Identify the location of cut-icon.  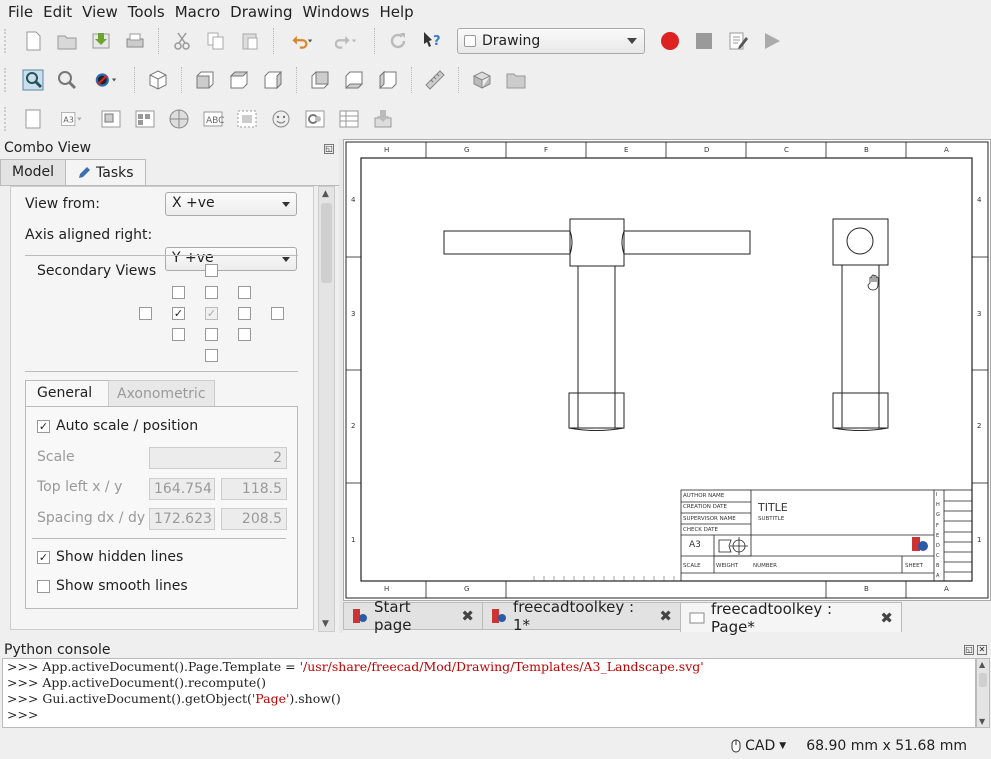
(182, 41).